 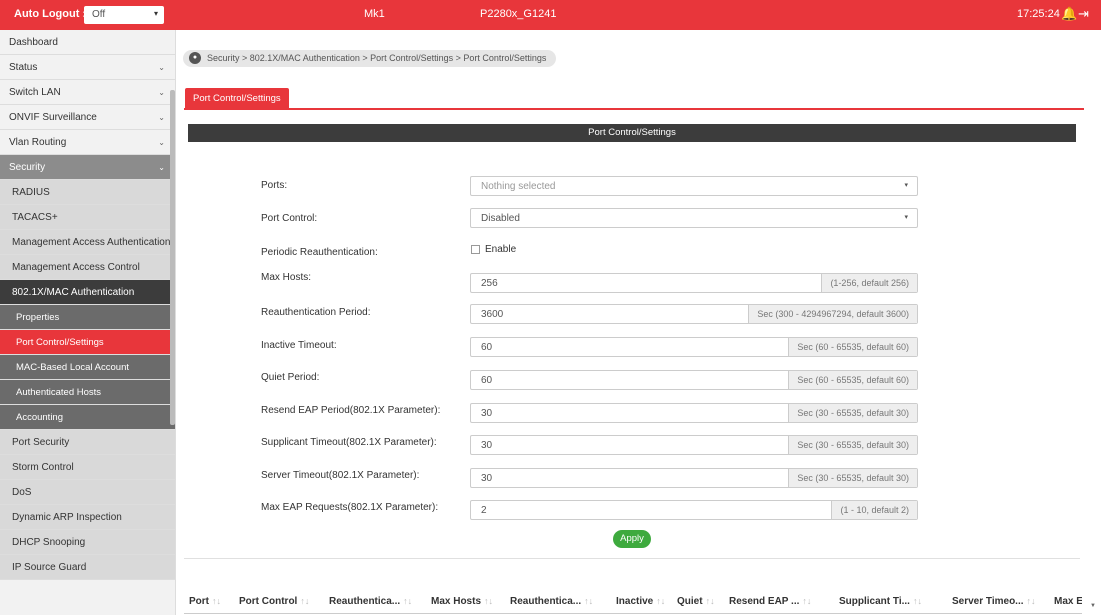 What do you see at coordinates (994, 601) in the screenshot?
I see `column-header: Server Timeo... ↑↓` at bounding box center [994, 601].